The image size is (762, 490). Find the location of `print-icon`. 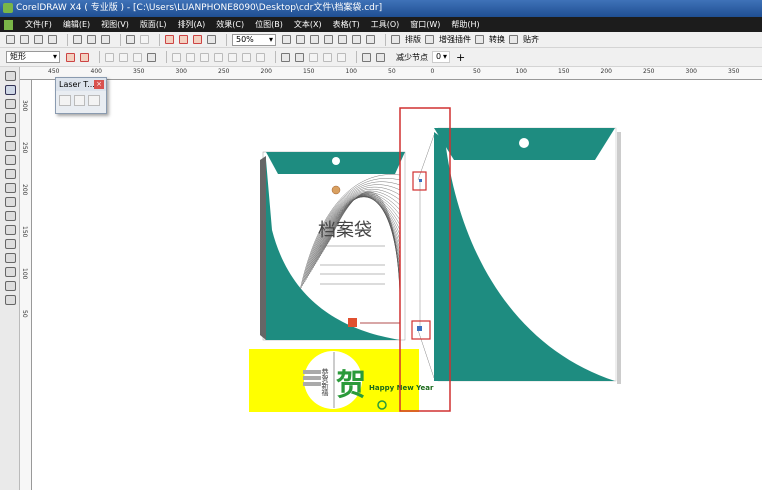

print-icon is located at coordinates (52, 39).